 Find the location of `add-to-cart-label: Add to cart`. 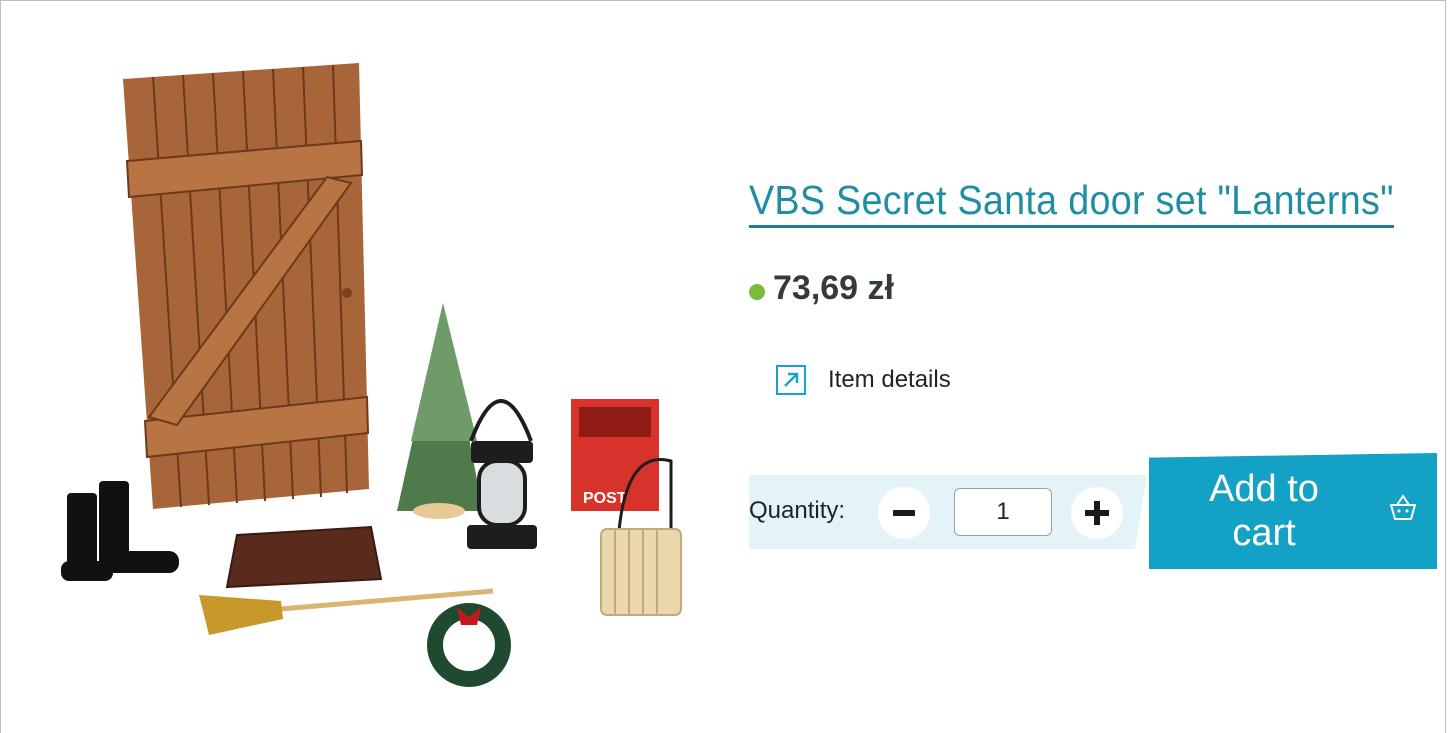

add-to-cart-label: Add to cart is located at coordinates (1264, 511).